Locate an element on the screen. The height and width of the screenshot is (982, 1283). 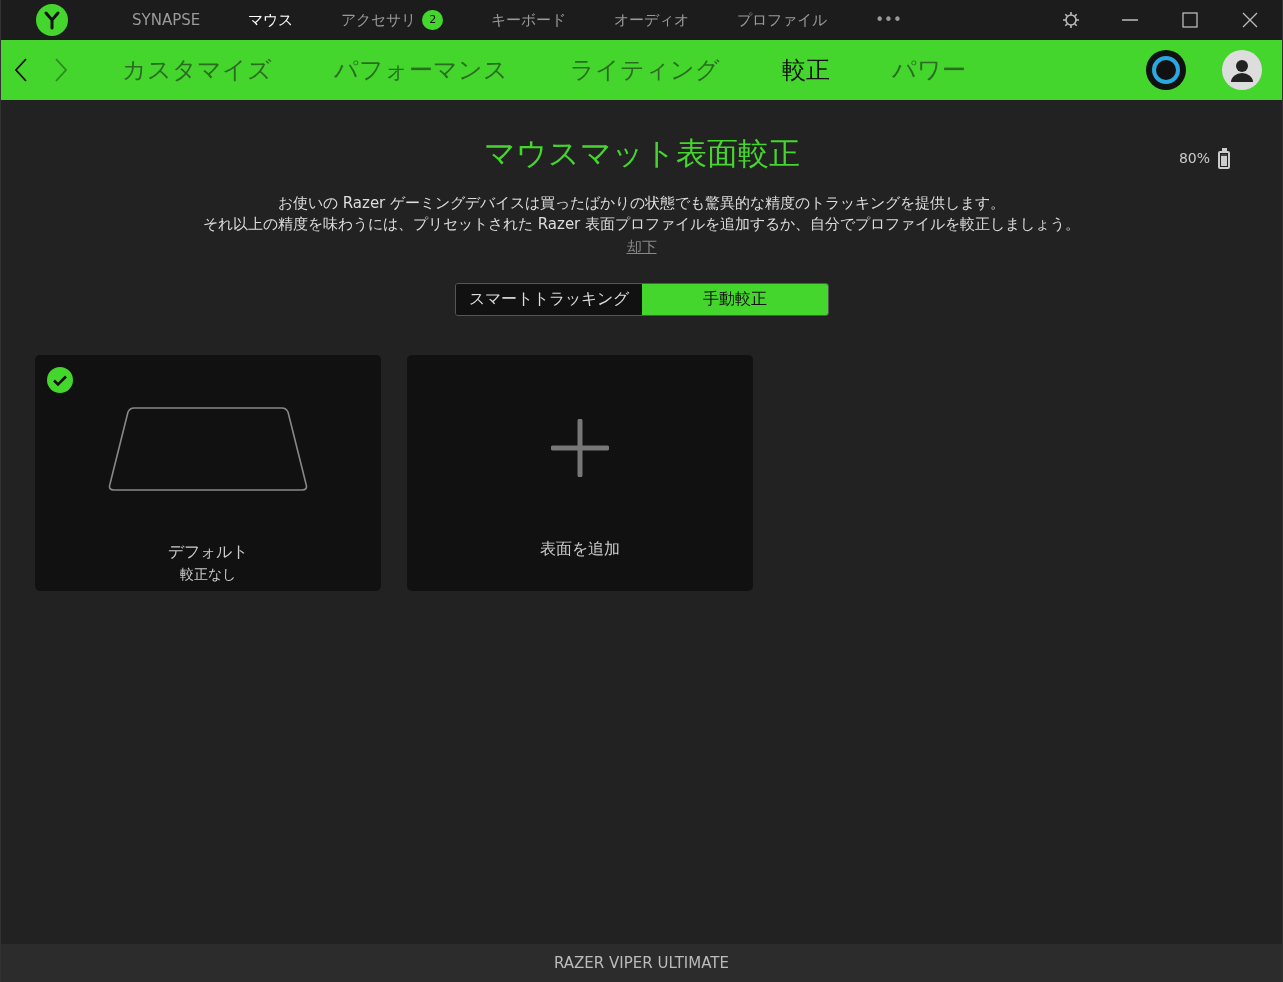
surface-card: 表面を追加 is located at coordinates (580, 472).